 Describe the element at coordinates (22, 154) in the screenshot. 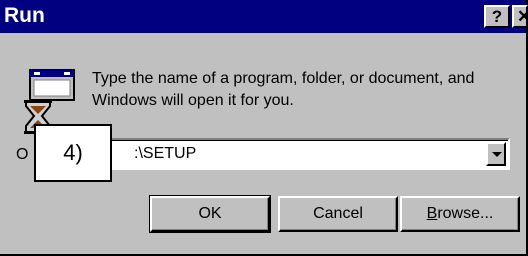

I see `open-label: O` at that location.